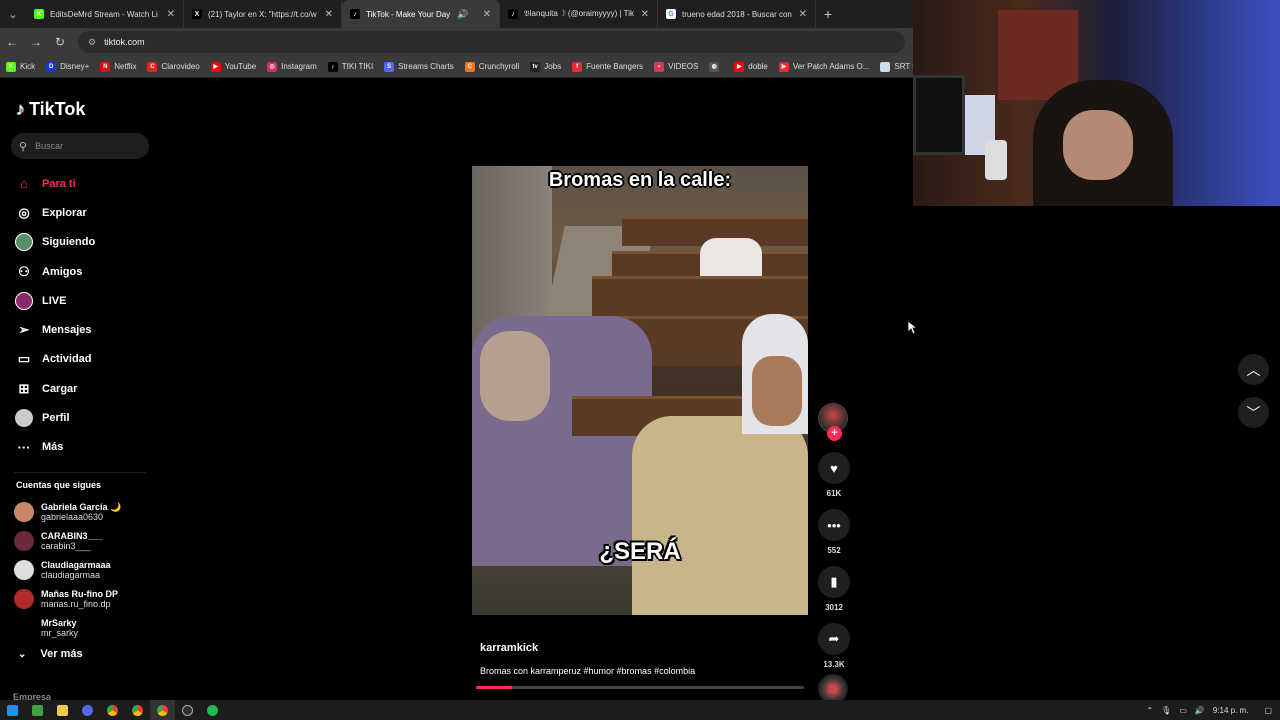 The width and height of the screenshot is (1280, 720). What do you see at coordinates (84, 242) in the screenshot?
I see `nav-siguiendo: Siguiendo` at bounding box center [84, 242].